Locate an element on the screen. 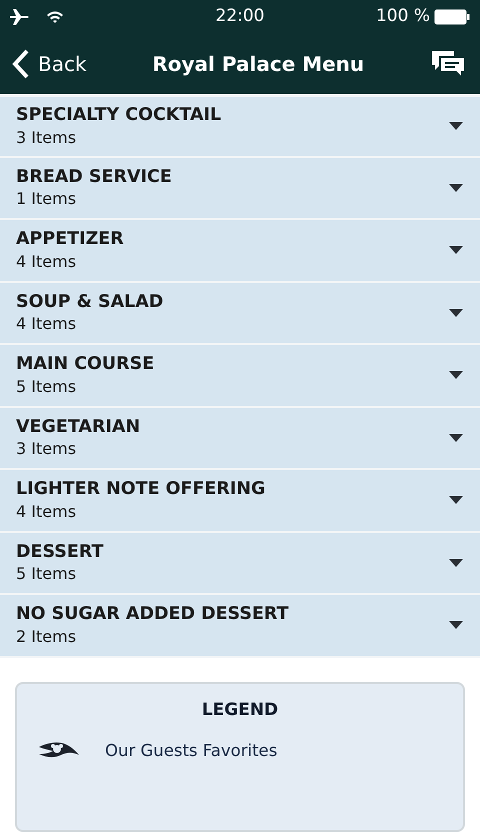 The width and height of the screenshot is (480, 833). menu-section: SOUP & SALAD 4 Items is located at coordinates (240, 313).